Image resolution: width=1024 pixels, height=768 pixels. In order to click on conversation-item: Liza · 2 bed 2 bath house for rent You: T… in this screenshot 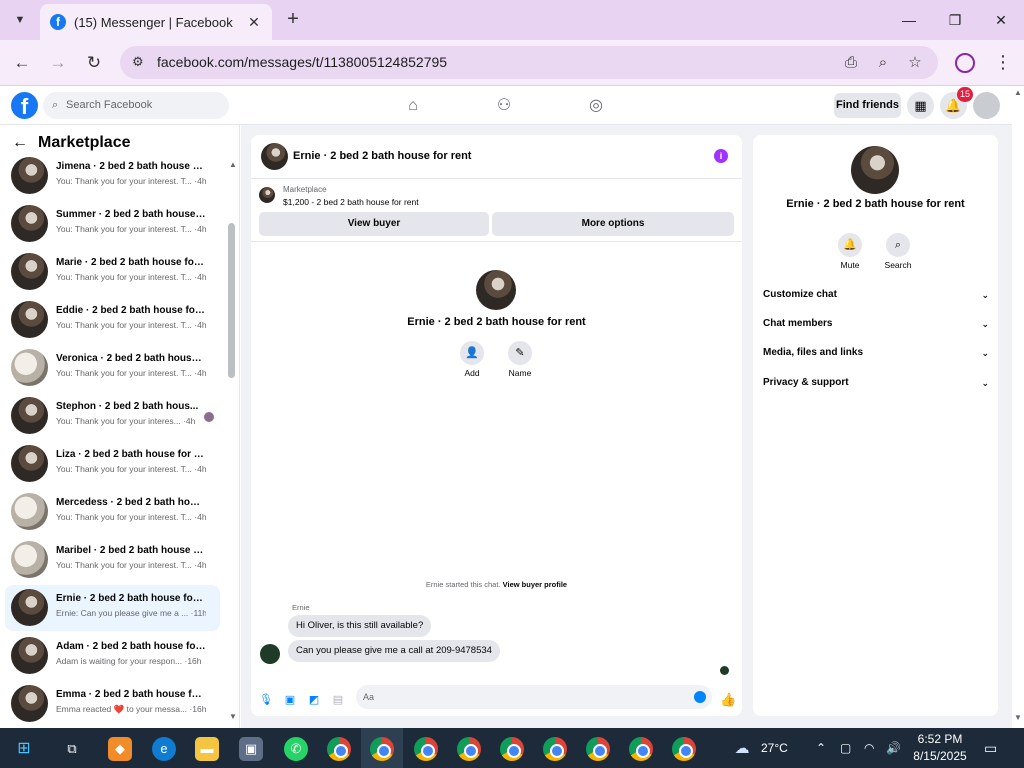, I will do `click(112, 464)`.